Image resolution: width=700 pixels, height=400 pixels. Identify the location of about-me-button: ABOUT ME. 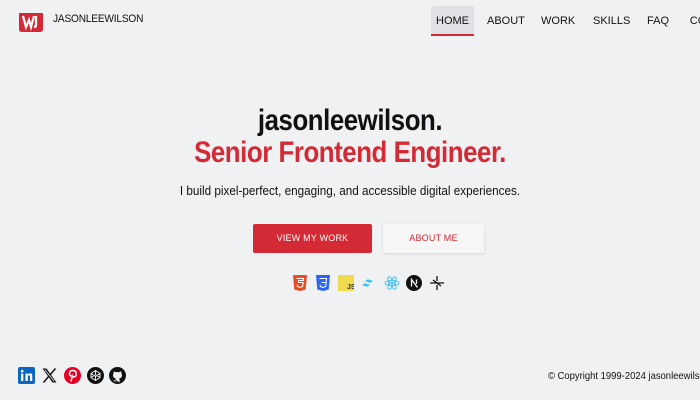
(433, 238).